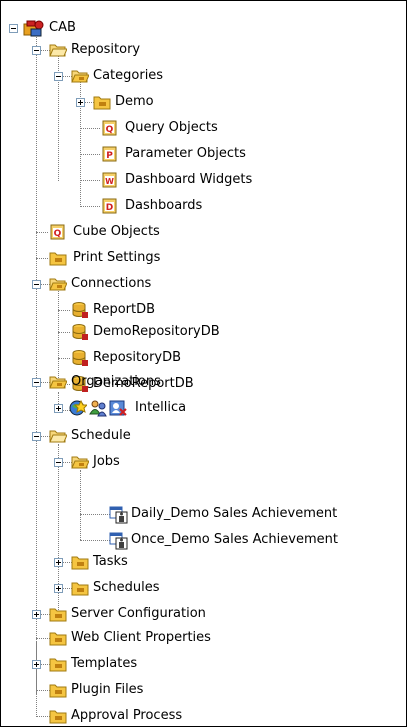 The height and width of the screenshot is (727, 407). I want to click on tree-node-approval-process: Approval Process, so click(131, 716).